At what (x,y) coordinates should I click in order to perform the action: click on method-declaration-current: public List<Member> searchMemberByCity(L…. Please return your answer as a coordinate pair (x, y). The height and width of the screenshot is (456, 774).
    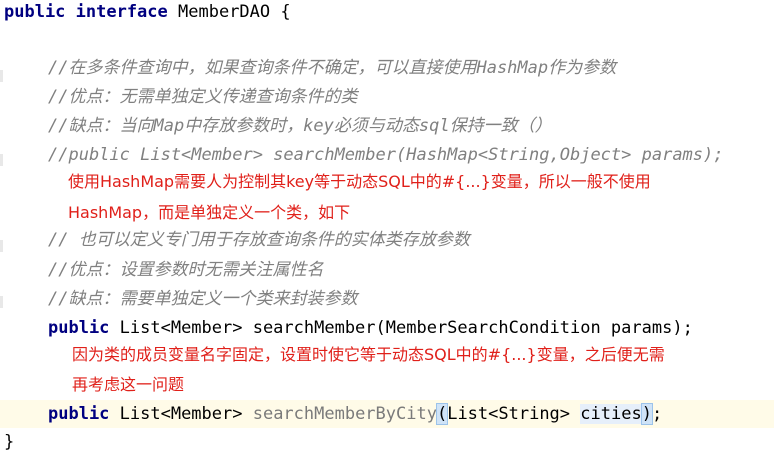
    Looking at the image, I should click on (411, 414).